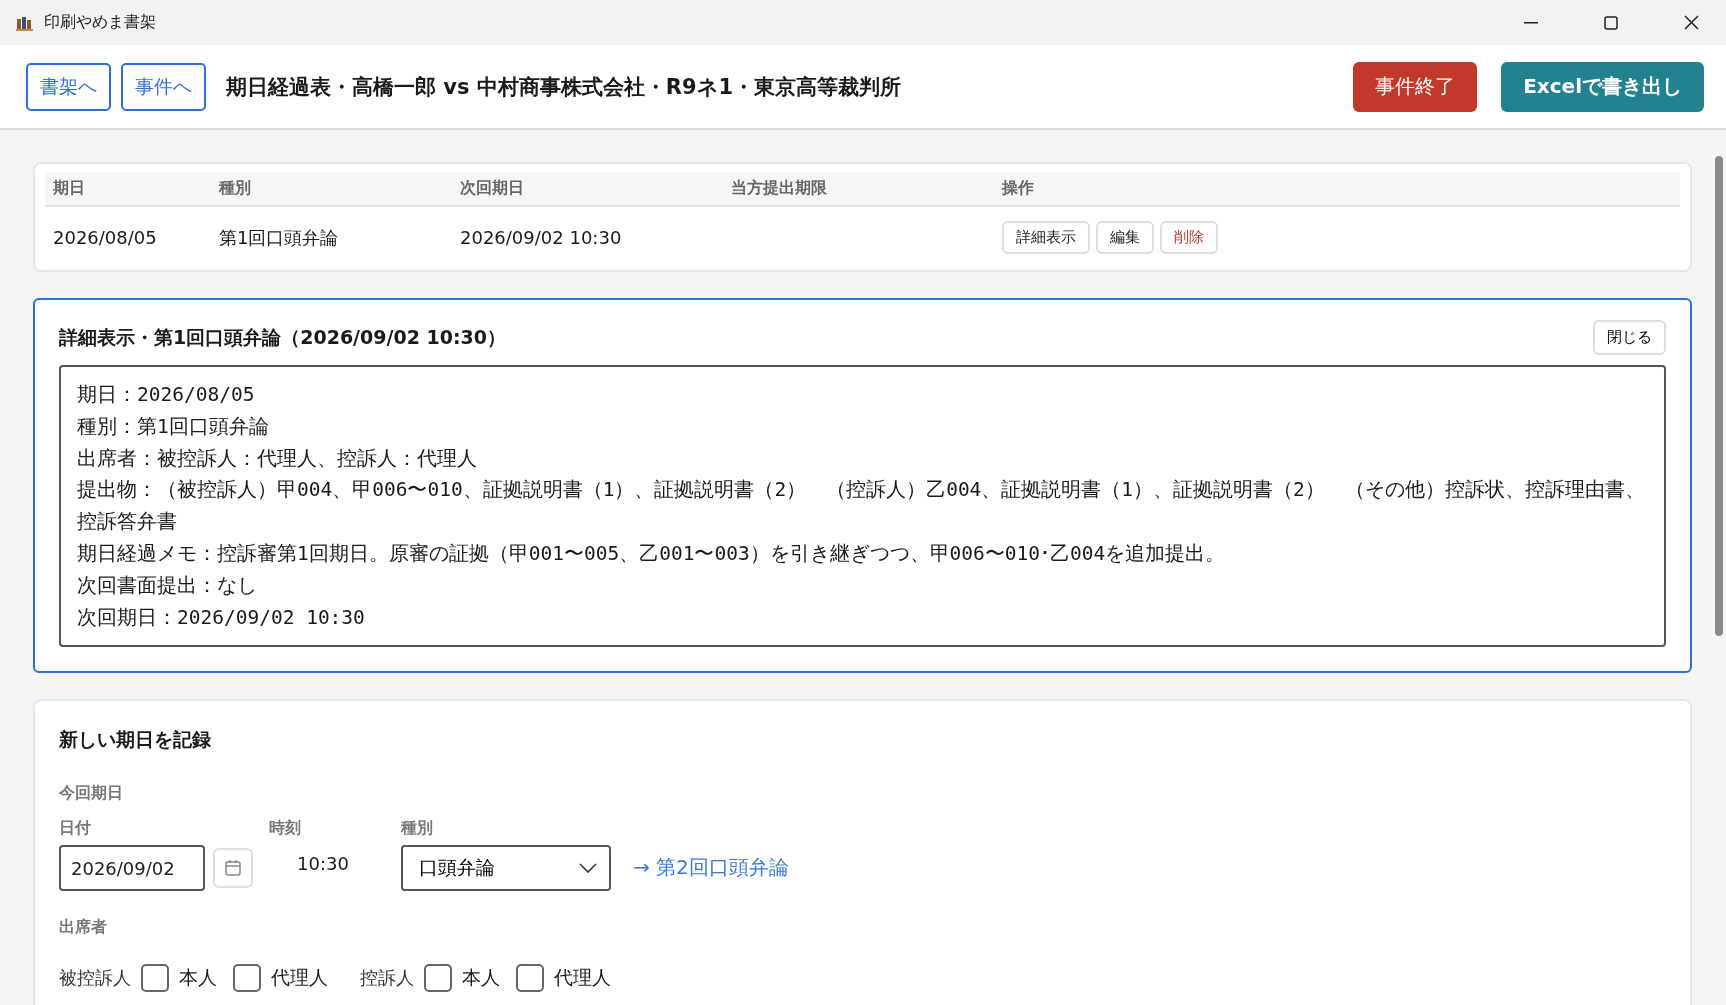  What do you see at coordinates (100, 22) in the screenshot?
I see `window-title: 印刷やめま書架` at bounding box center [100, 22].